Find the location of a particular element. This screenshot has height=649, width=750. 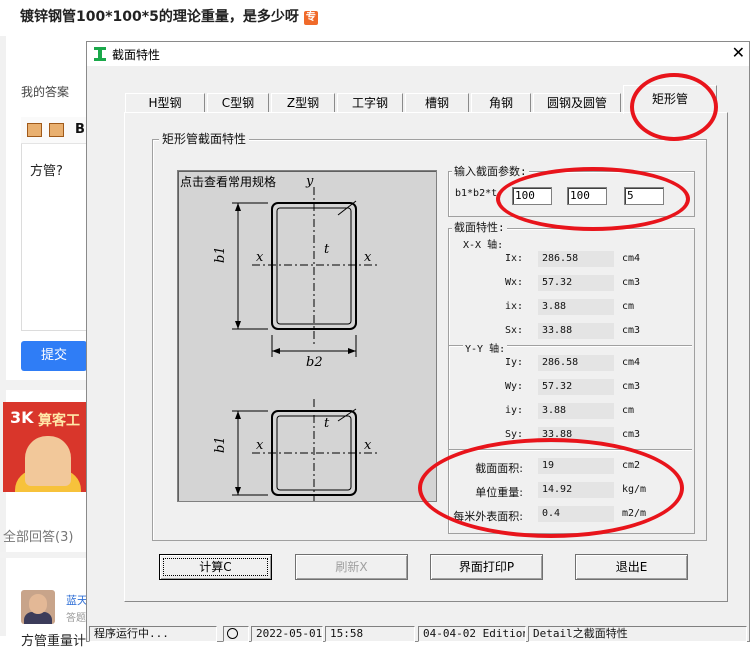

annotation-input-ellipse is located at coordinates (593, 199).